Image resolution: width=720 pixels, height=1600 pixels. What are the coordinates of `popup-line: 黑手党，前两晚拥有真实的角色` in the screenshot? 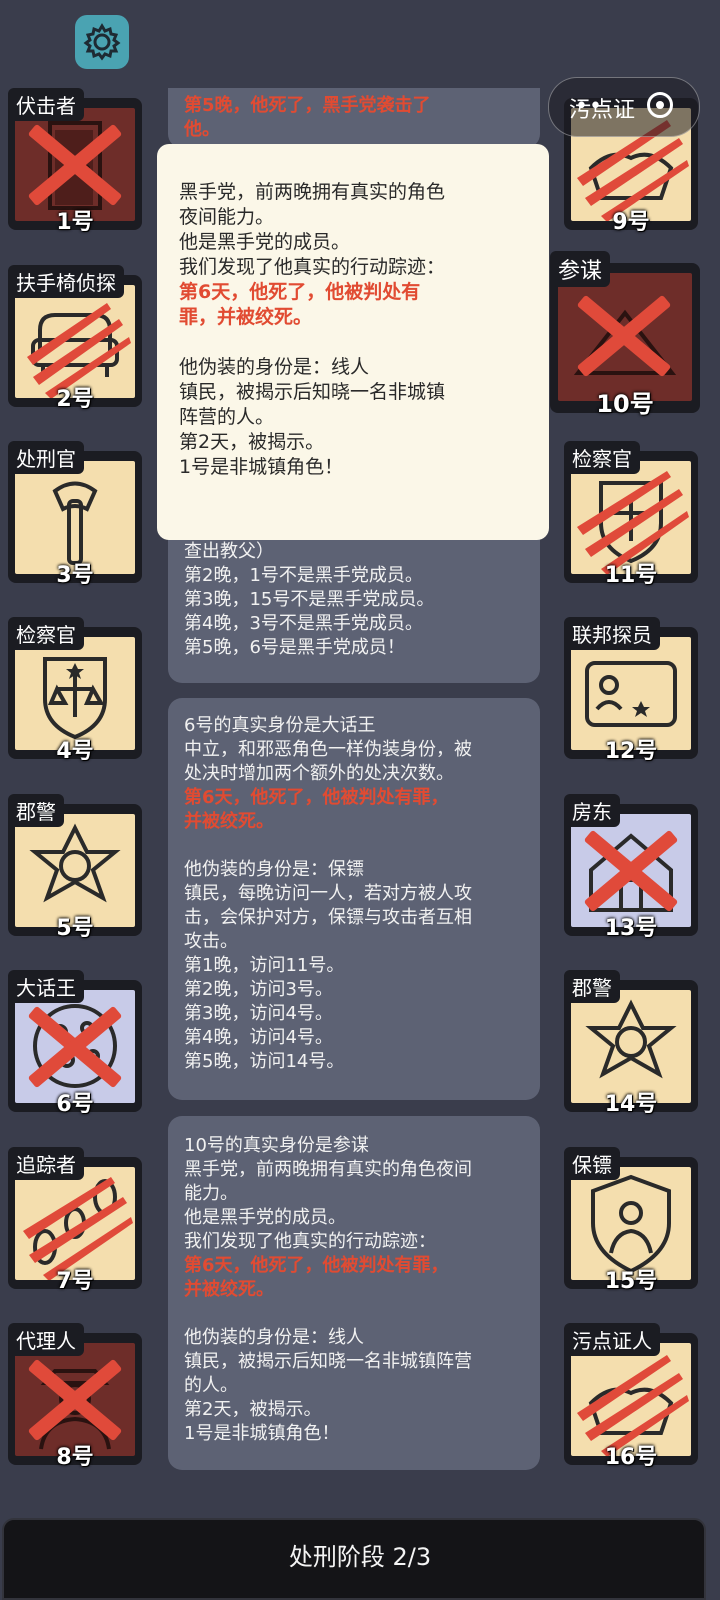 It's located at (312, 192).